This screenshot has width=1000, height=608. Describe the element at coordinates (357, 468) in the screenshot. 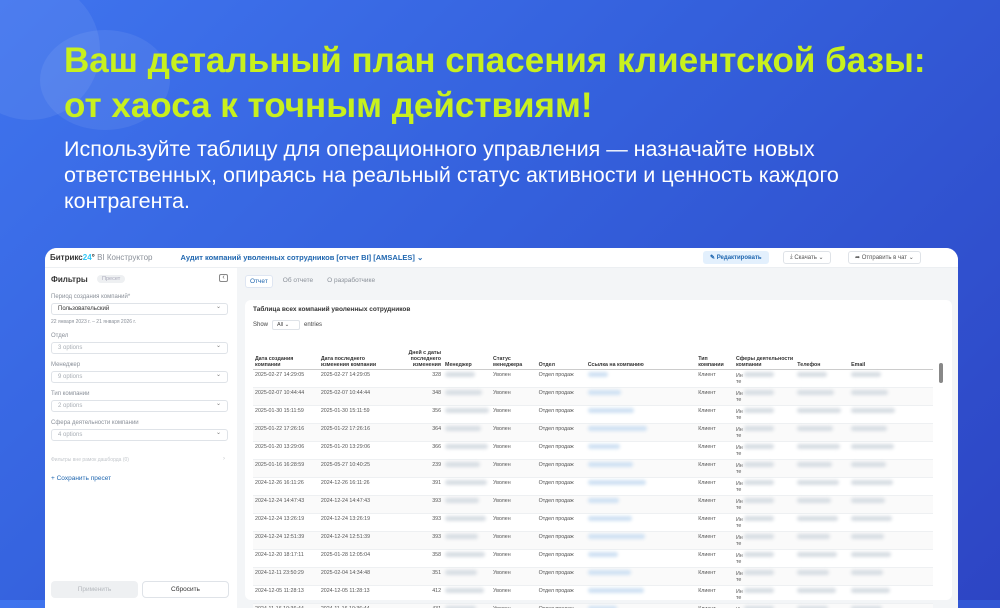

I see `changed-cell: 2025-05-27 10:40:25` at that location.